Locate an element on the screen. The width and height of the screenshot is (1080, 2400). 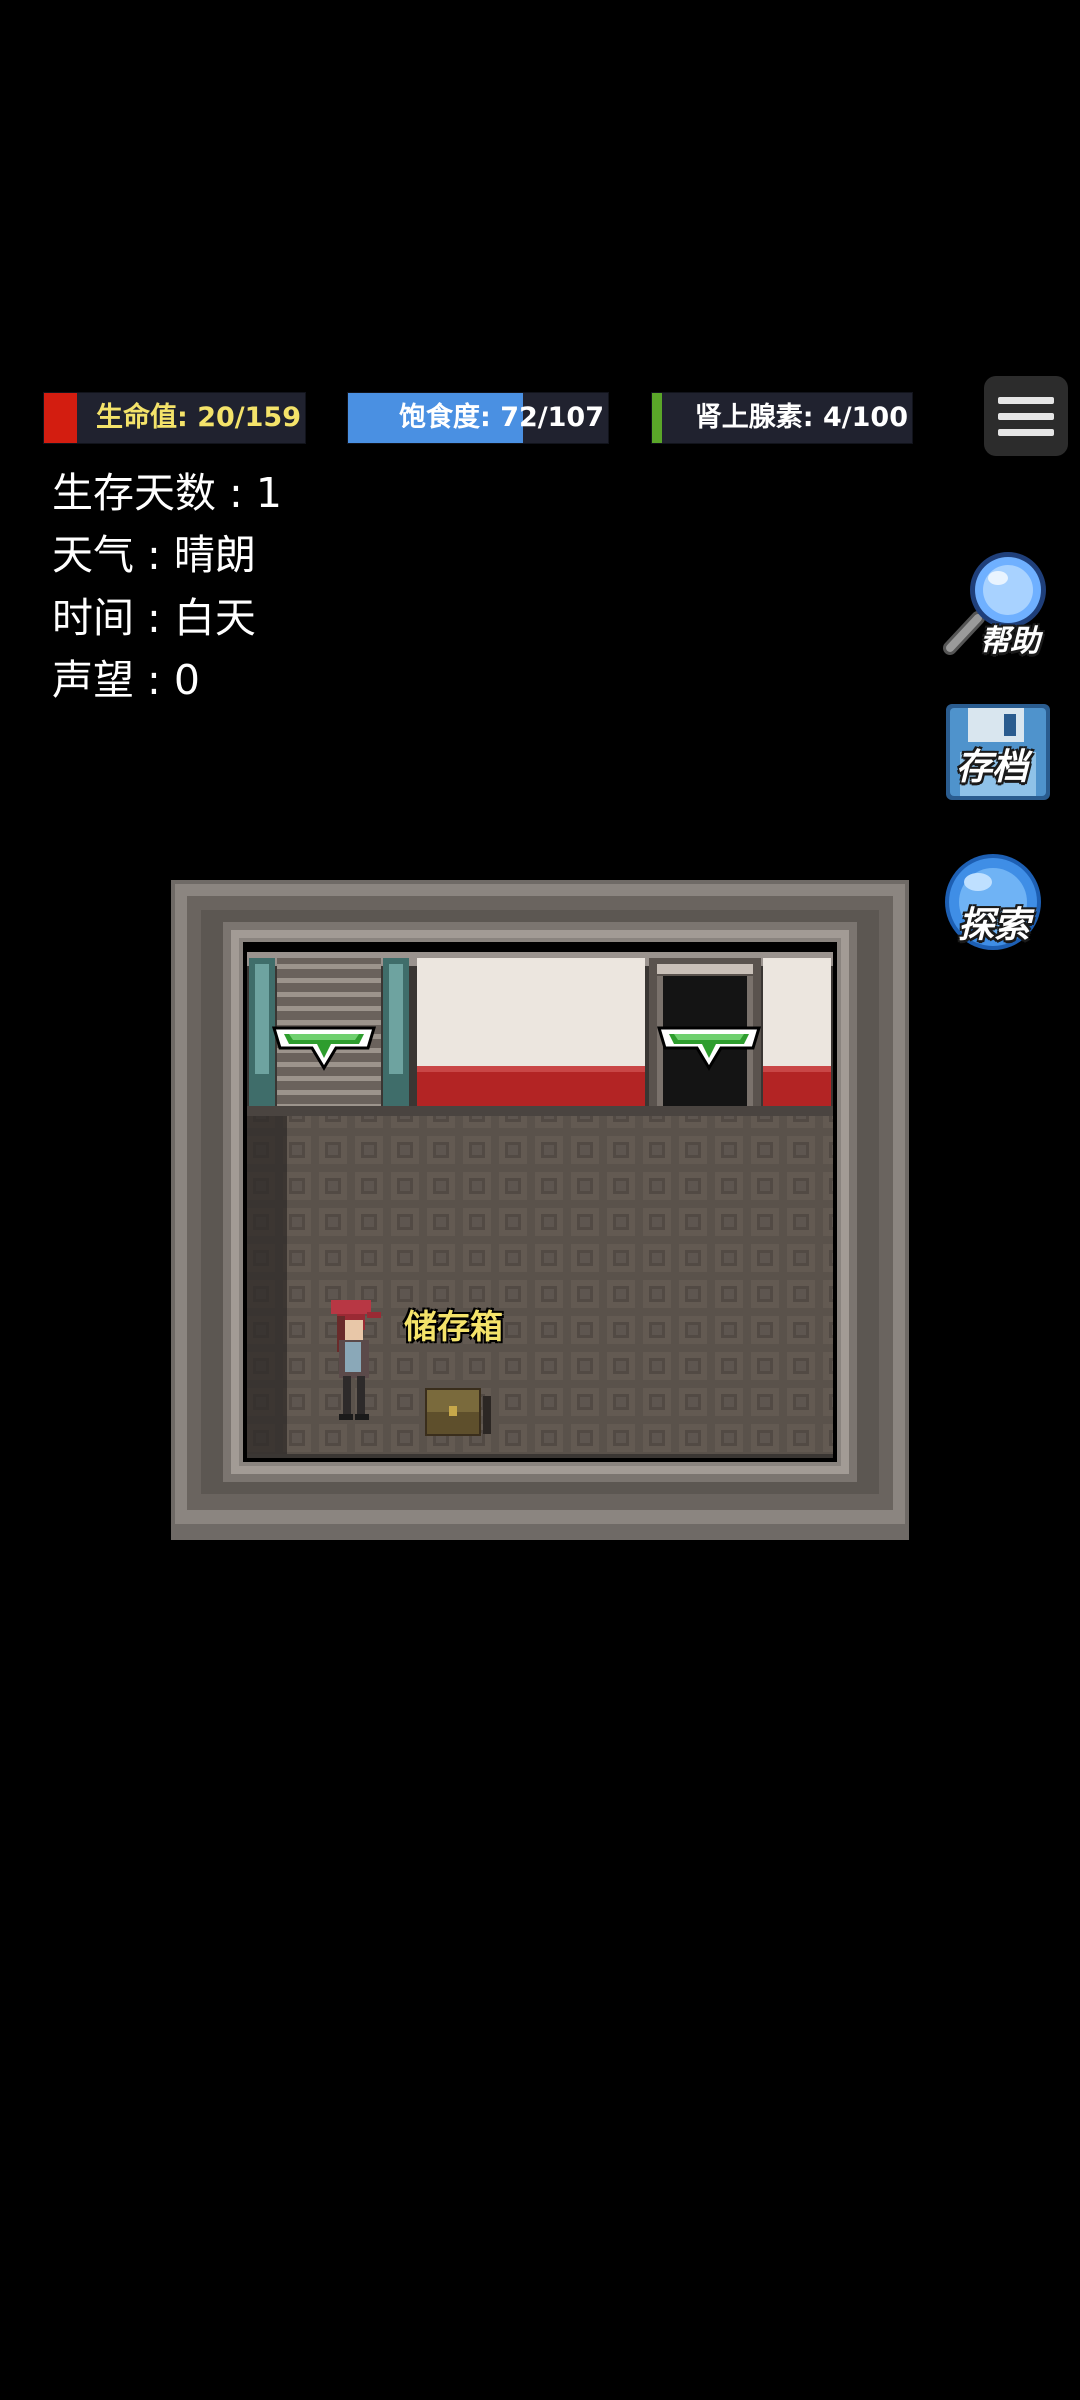
explore-button: 探索 is located at coordinates (998, 910).